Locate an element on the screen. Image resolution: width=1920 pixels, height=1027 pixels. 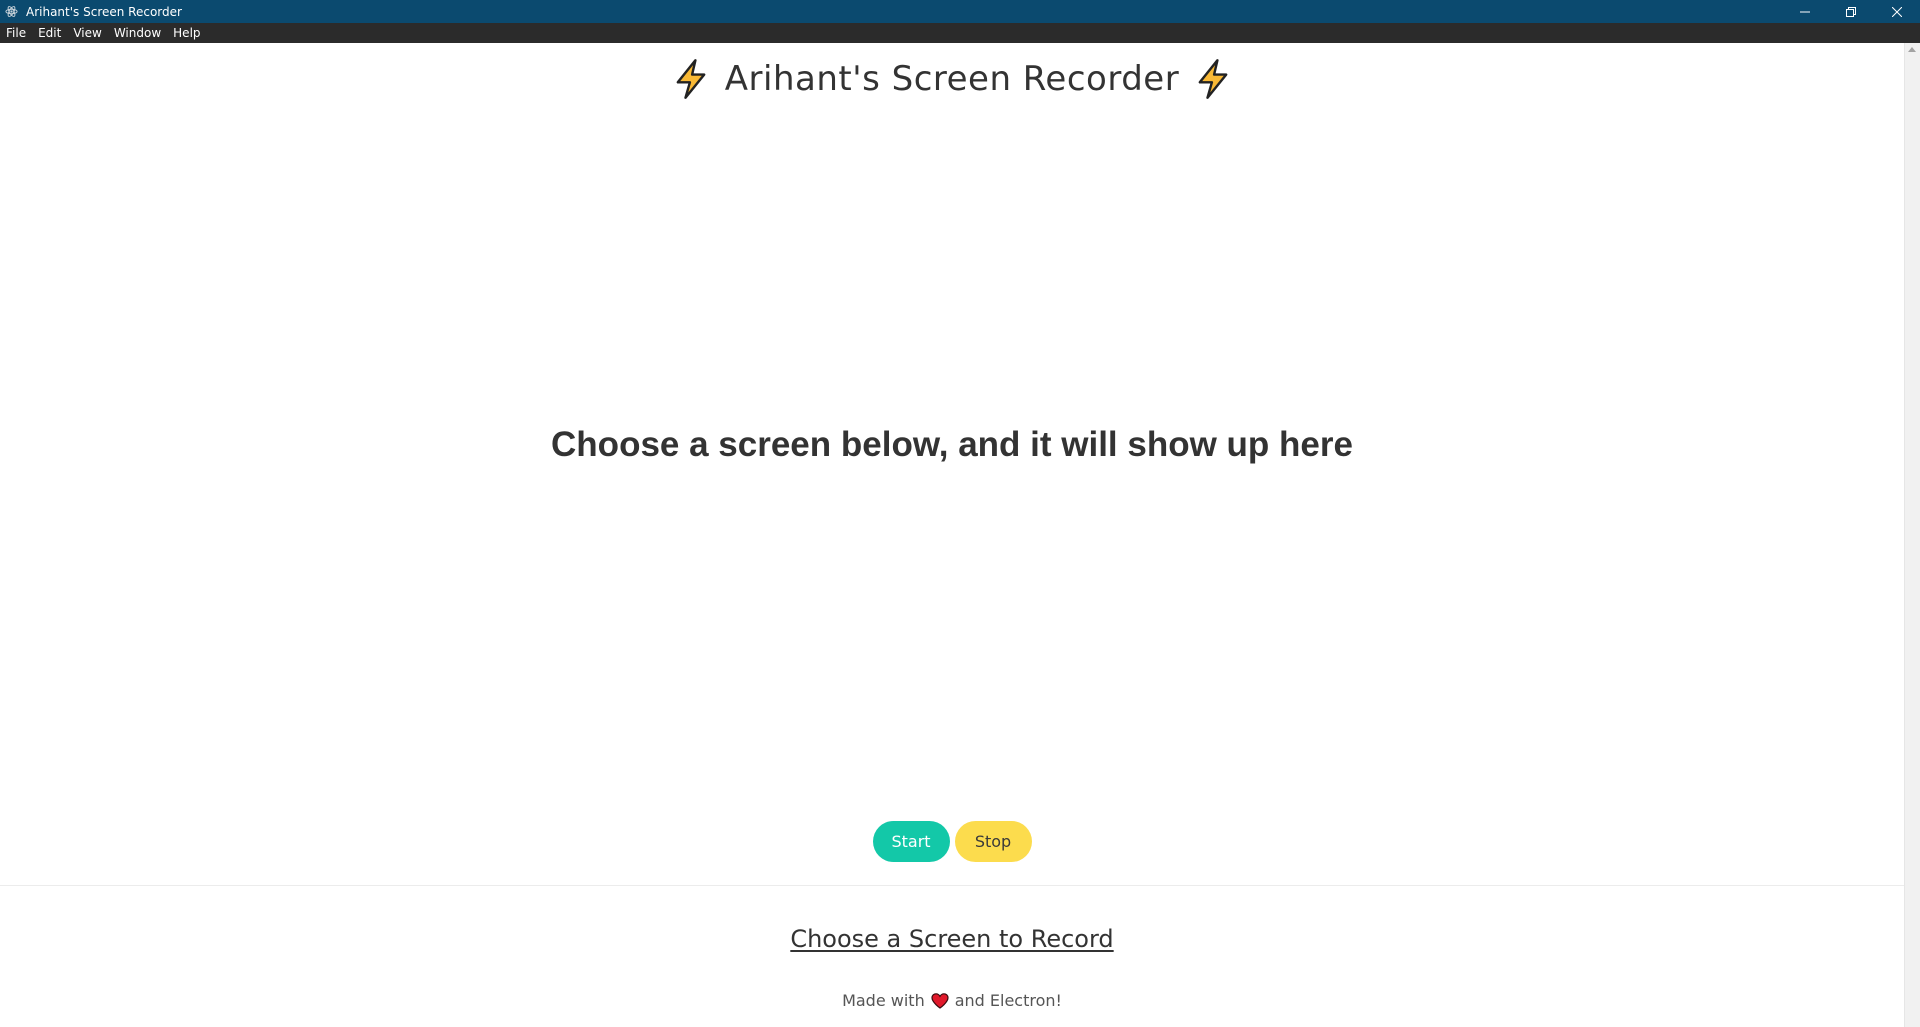
title-bar: Arihant's Screen Recorder is located at coordinates (960, 11).